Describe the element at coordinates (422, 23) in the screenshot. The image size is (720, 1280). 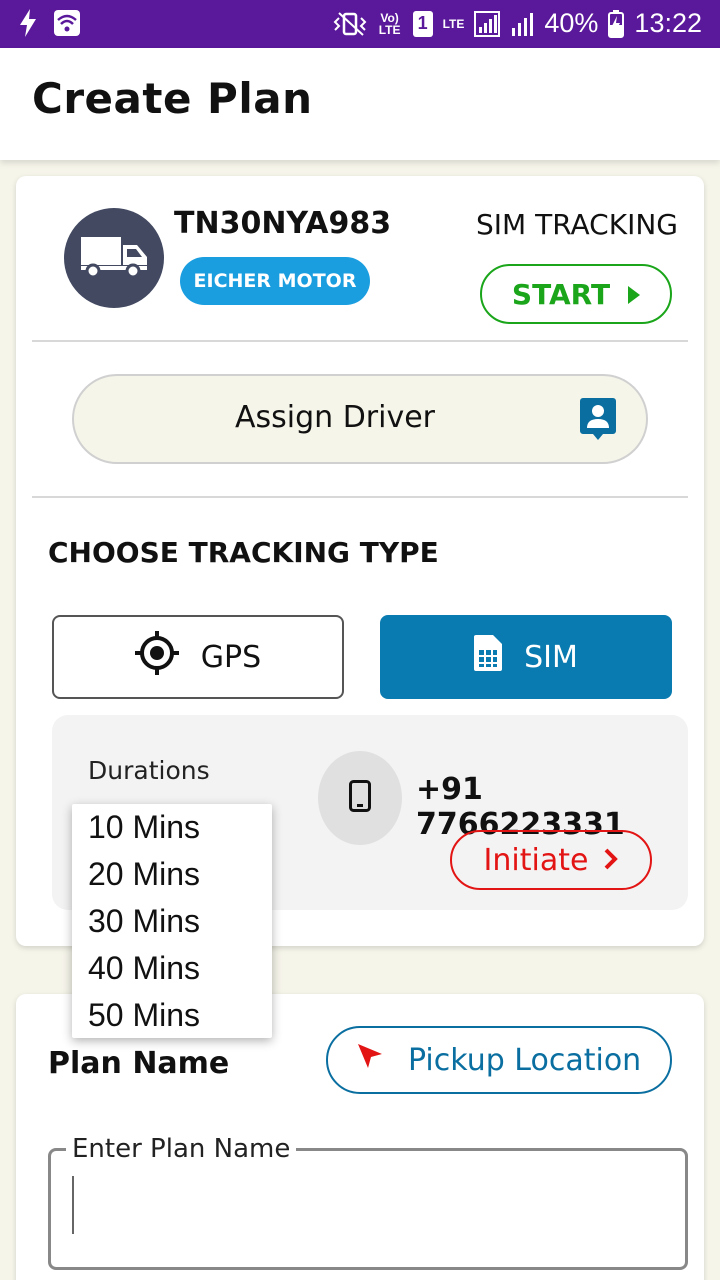
I see `sim-slot-icon: 1` at that location.